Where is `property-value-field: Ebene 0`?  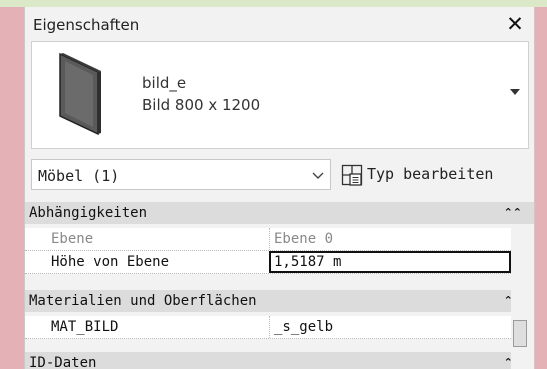 property-value-field: Ebene 0 is located at coordinates (390, 239).